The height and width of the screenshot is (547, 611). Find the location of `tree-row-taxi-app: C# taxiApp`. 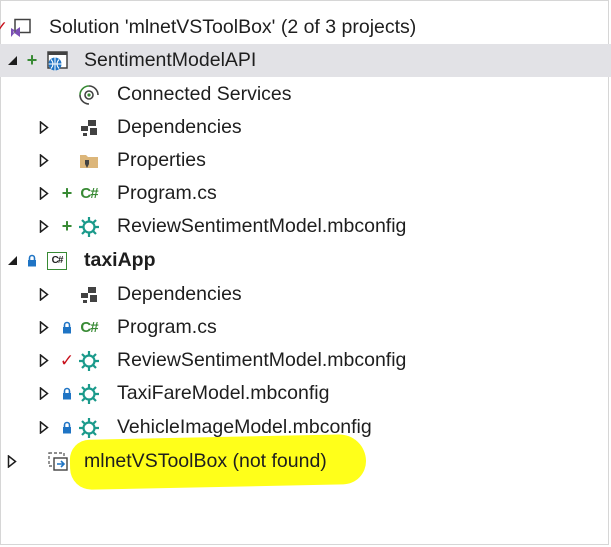

tree-row-taxi-app: C# taxiApp is located at coordinates (305, 260).